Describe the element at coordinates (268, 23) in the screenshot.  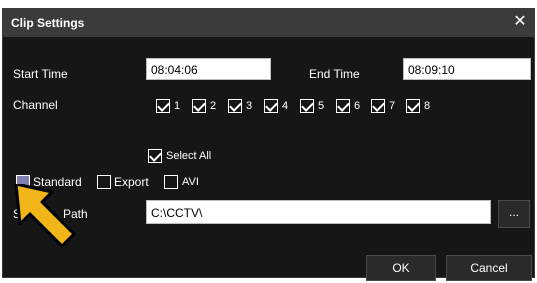
I see `title-bar: Clip Settings ✕` at that location.